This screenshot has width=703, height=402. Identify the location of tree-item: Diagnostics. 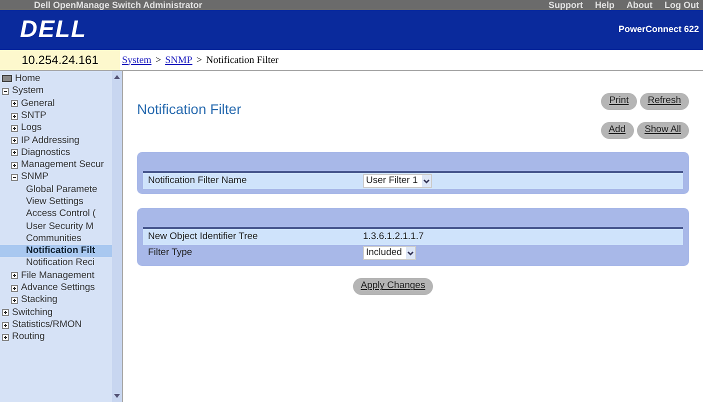
(45, 153).